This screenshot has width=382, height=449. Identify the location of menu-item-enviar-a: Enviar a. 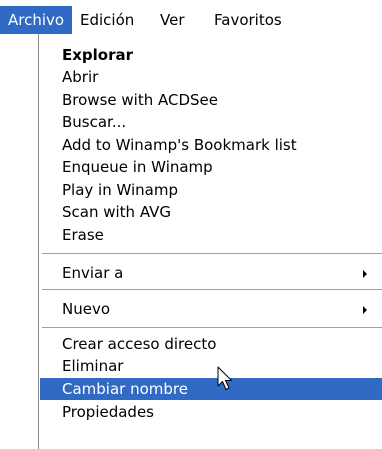
(211, 273).